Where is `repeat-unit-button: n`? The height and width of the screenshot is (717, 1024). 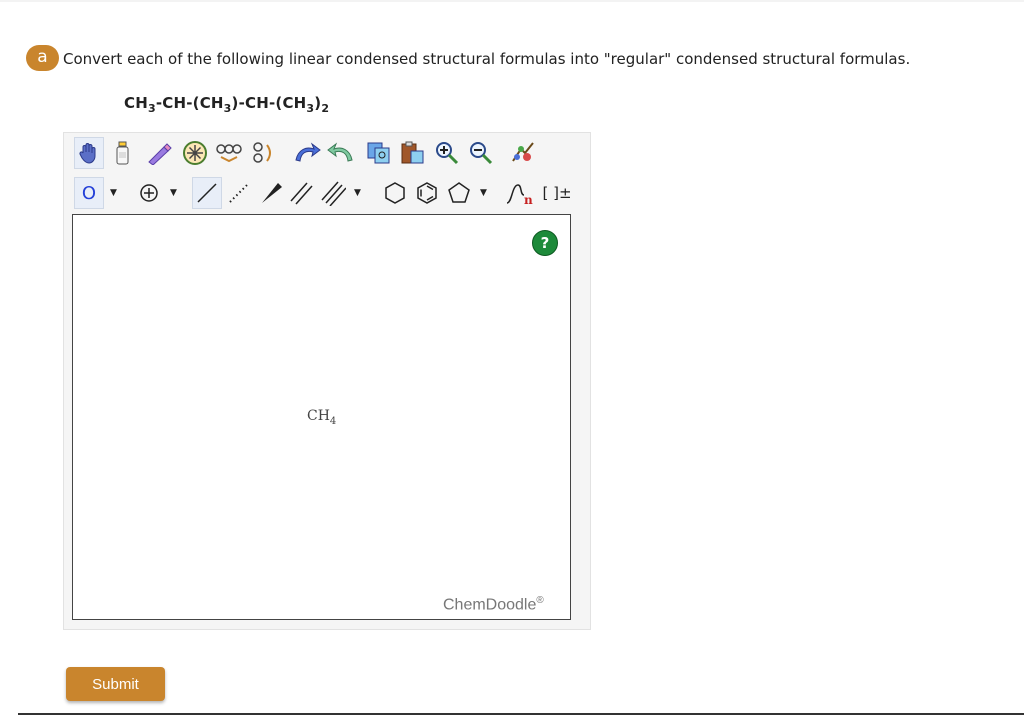
repeat-unit-button: n is located at coordinates (519, 193).